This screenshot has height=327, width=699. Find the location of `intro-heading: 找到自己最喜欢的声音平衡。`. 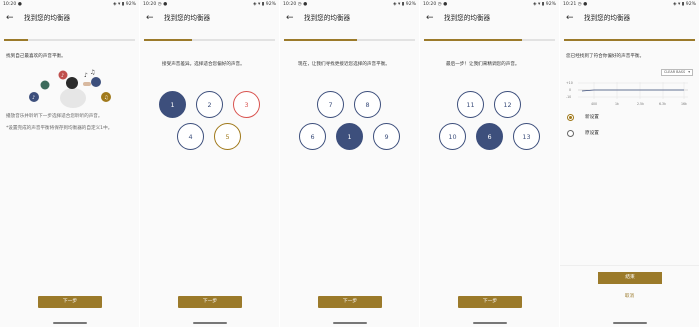

intro-heading: 找到自己最喜欢的声音平衡。 is located at coordinates (36, 56).